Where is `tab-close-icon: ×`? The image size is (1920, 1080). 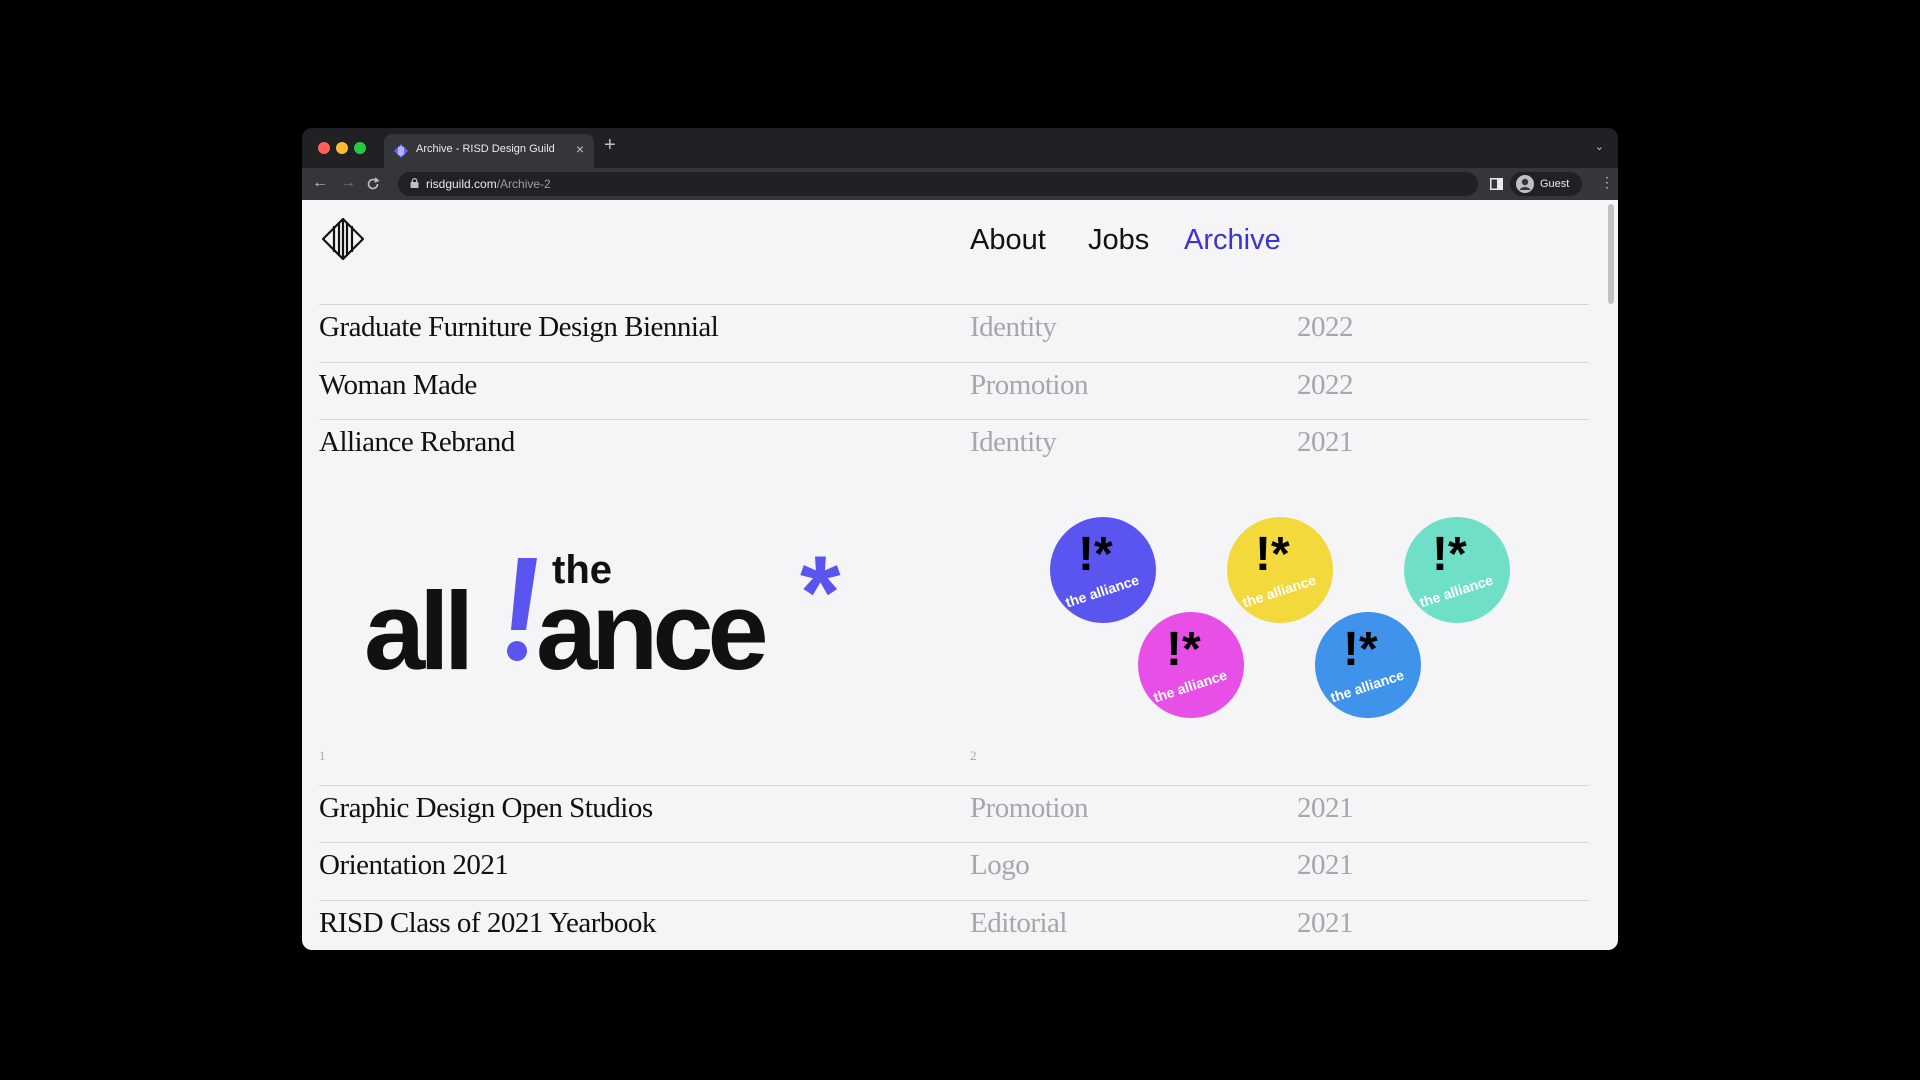 tab-close-icon: × is located at coordinates (580, 149).